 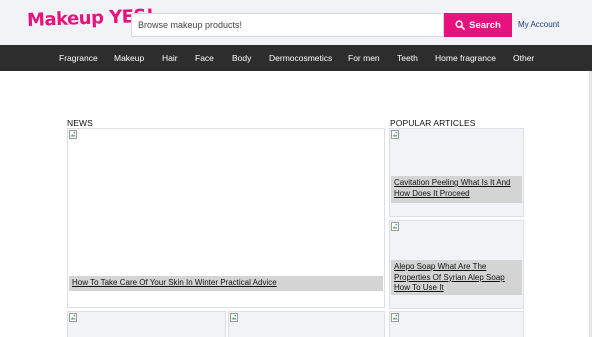 I want to click on my-account-link: My Account, so click(x=538, y=24).